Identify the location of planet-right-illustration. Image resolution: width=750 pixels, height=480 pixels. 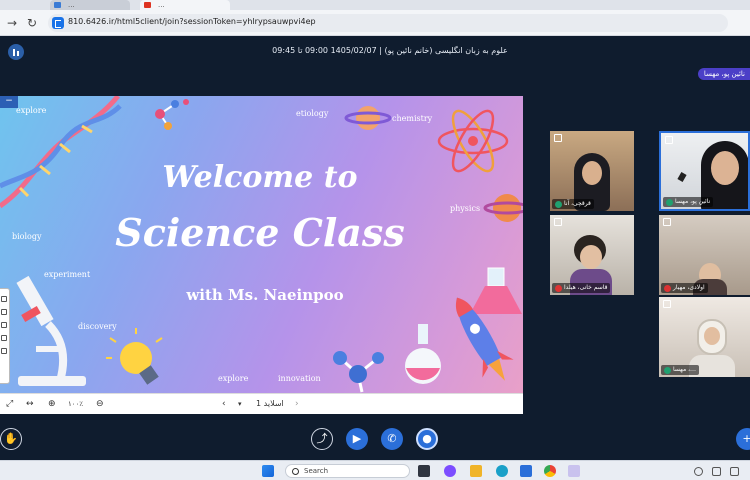
(503, 208).